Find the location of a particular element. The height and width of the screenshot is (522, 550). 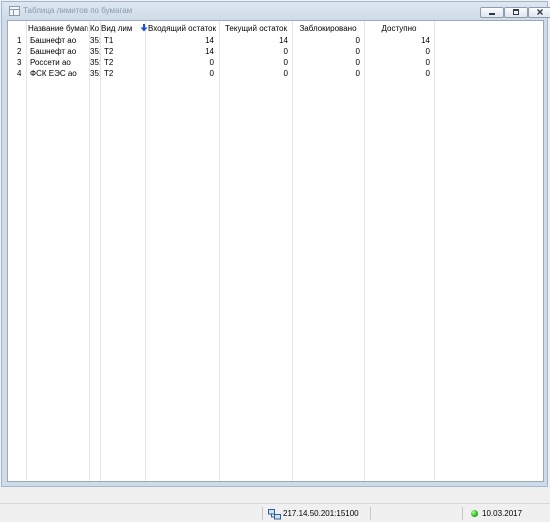

minimize-icon is located at coordinates (492, 14).